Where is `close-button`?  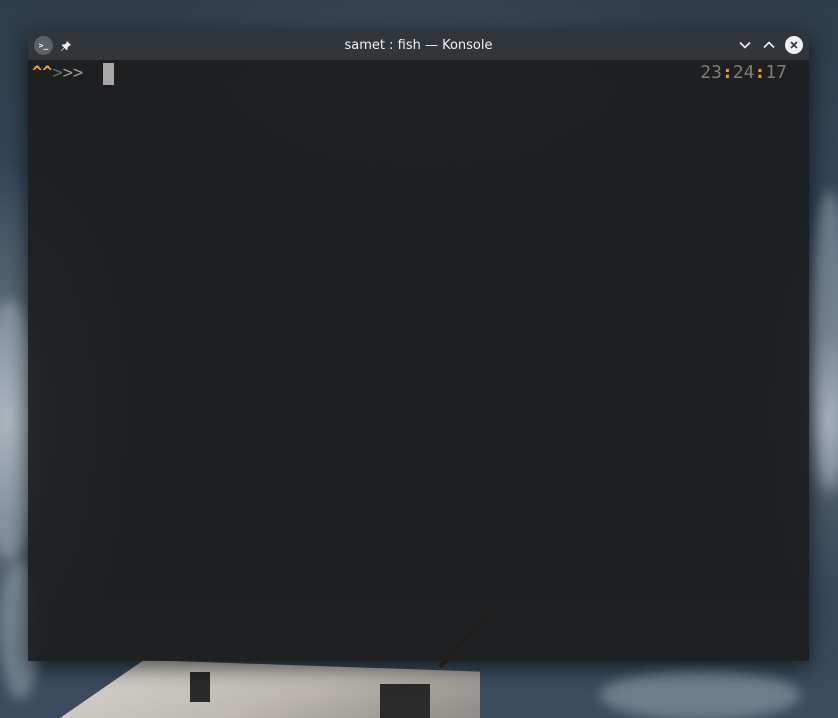
close-button is located at coordinates (794, 45).